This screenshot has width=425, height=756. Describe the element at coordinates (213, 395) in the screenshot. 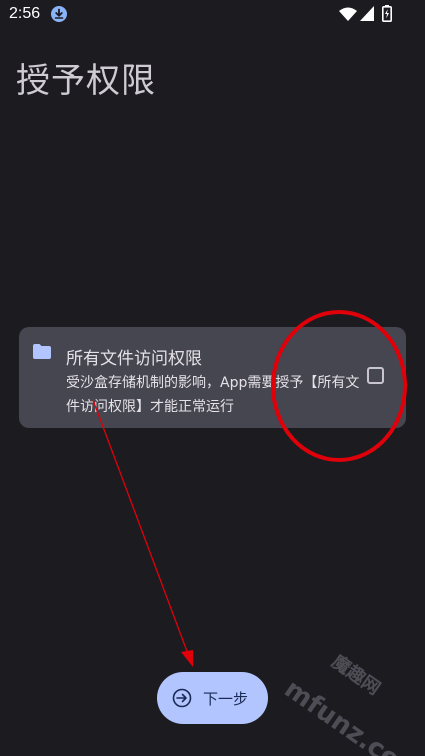

I see `permission-description: 受沙盒存储机制的影响，App需要授予【所有文件访问权限】才能正常运行` at that location.